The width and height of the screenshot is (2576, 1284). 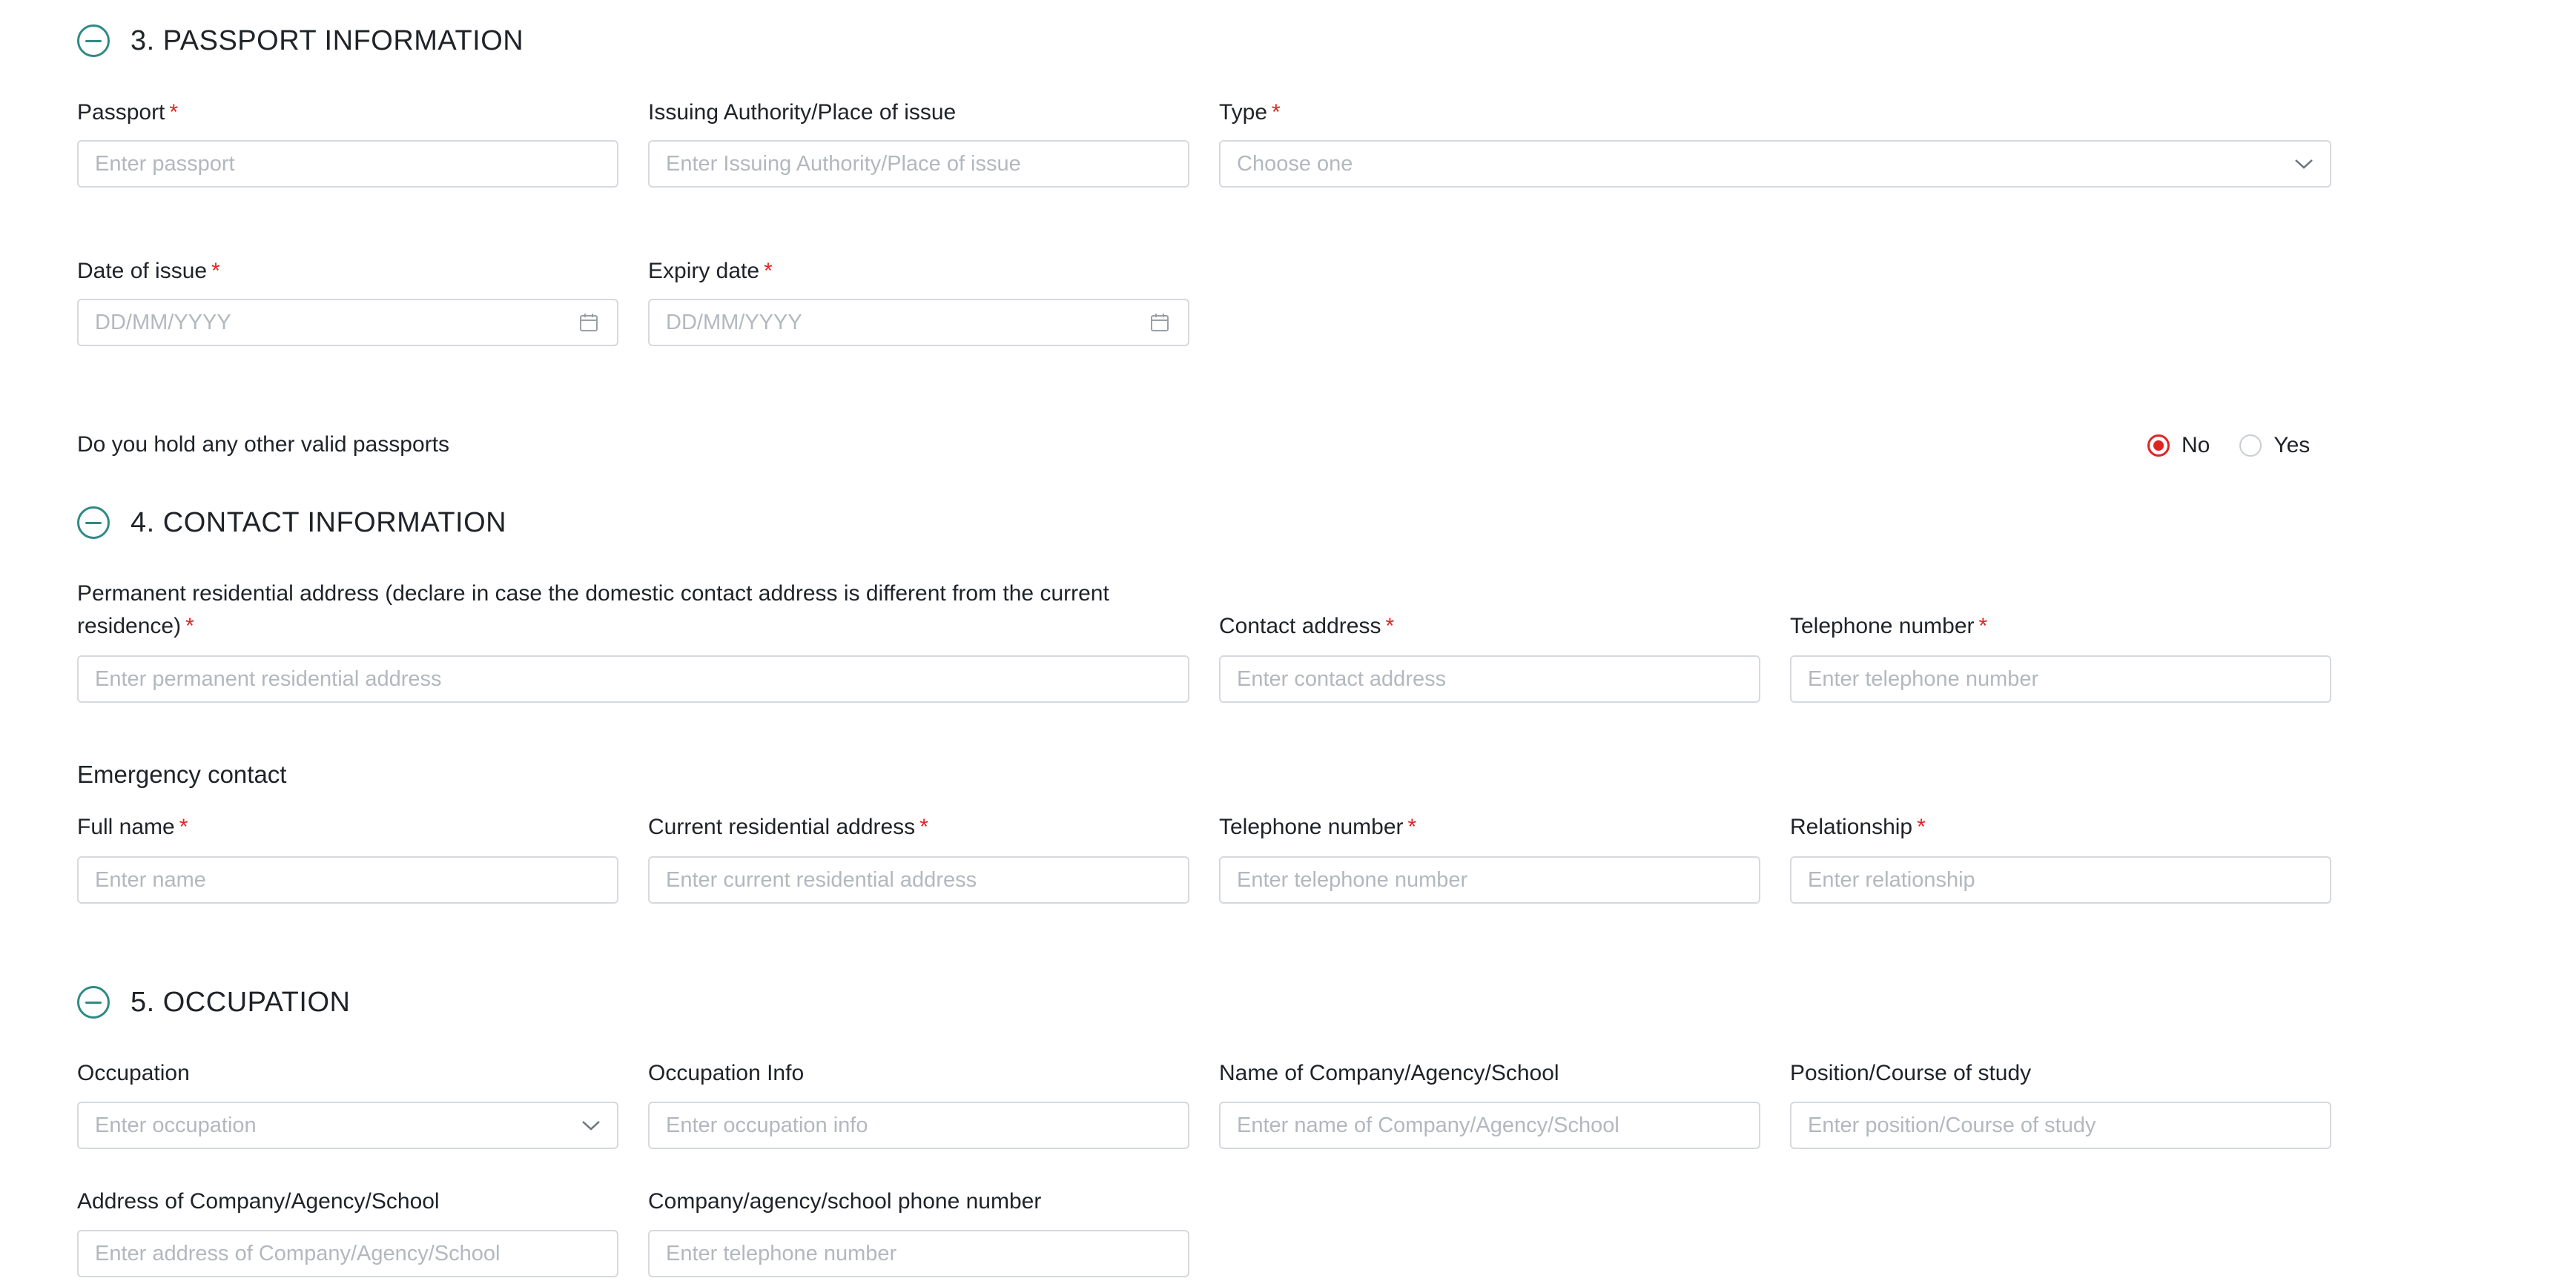 What do you see at coordinates (148, 271) in the screenshot?
I see `issue-date-label: Date of issue *` at bounding box center [148, 271].